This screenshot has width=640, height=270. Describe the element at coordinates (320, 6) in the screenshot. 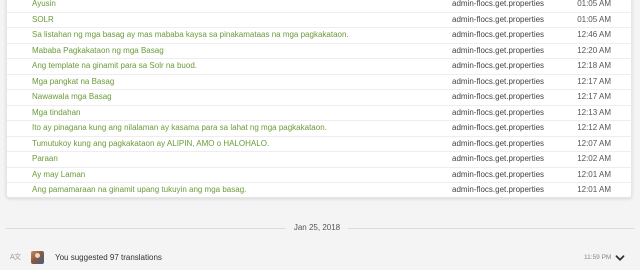

I see `table-row: Ayusin admin-flocs.get.properties 01:05 AM` at that location.